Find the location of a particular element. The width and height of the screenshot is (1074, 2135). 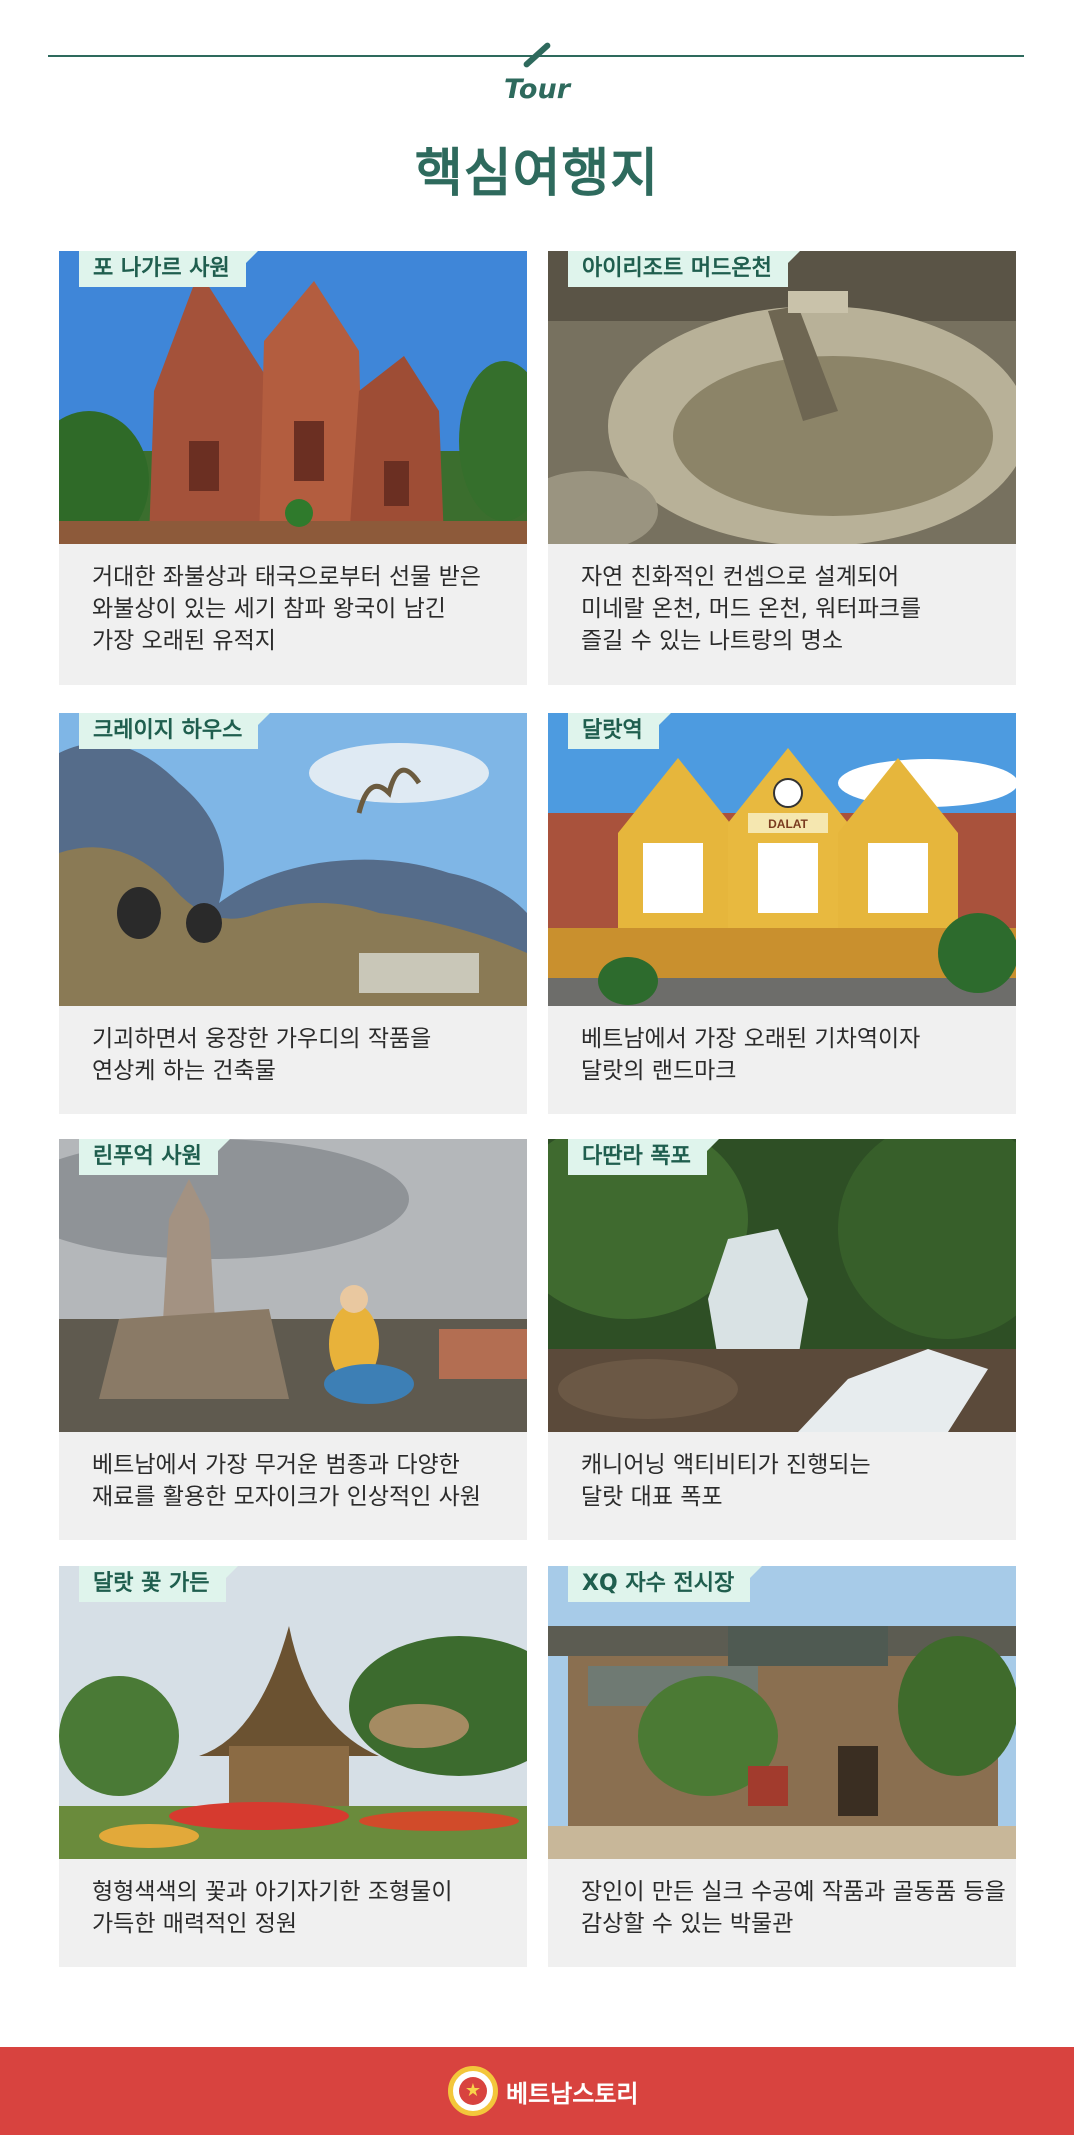

destination-description: 형형색색의 꽃과 아기자기한 조형물이 가득한 매력적인 정원 is located at coordinates (272, 1908).